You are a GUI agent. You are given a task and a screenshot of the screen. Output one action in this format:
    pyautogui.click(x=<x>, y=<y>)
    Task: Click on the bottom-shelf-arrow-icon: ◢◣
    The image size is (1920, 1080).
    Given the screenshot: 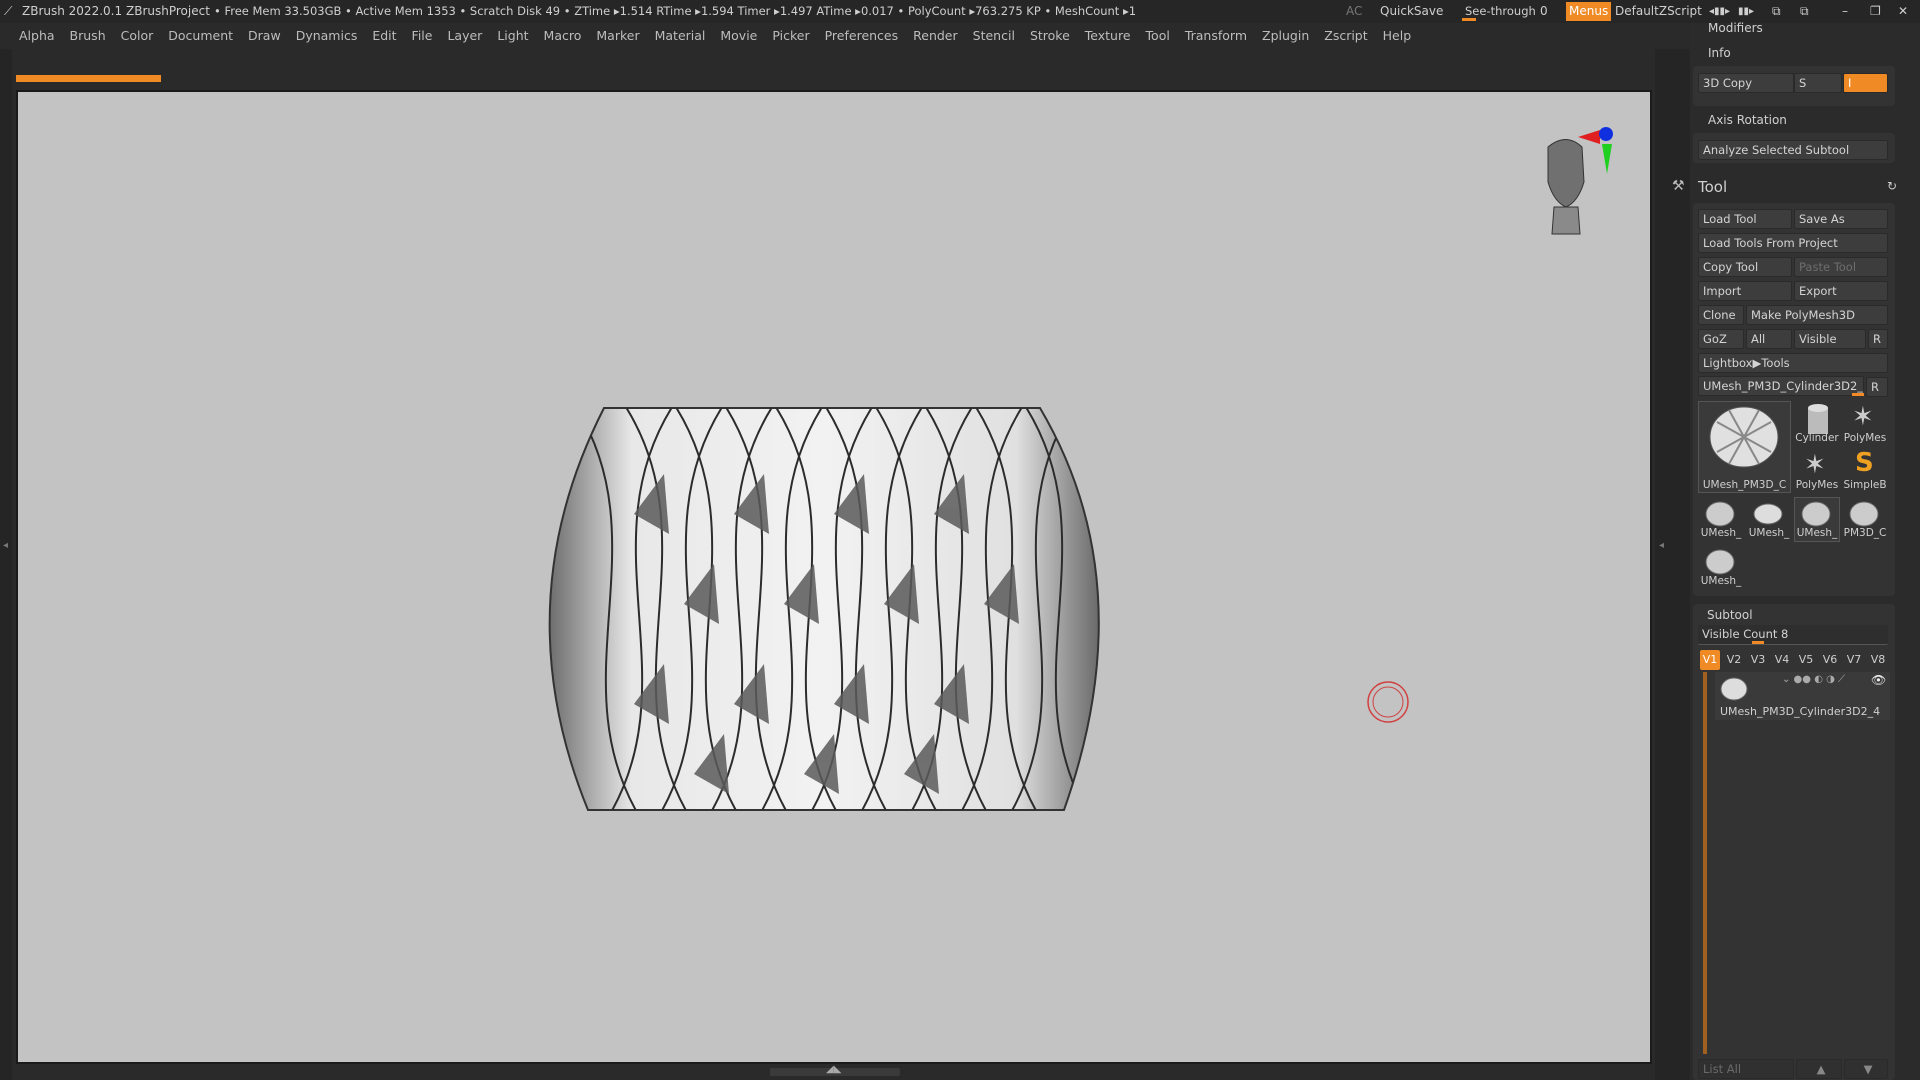 What is the action you would take?
    pyautogui.click(x=833, y=1069)
    